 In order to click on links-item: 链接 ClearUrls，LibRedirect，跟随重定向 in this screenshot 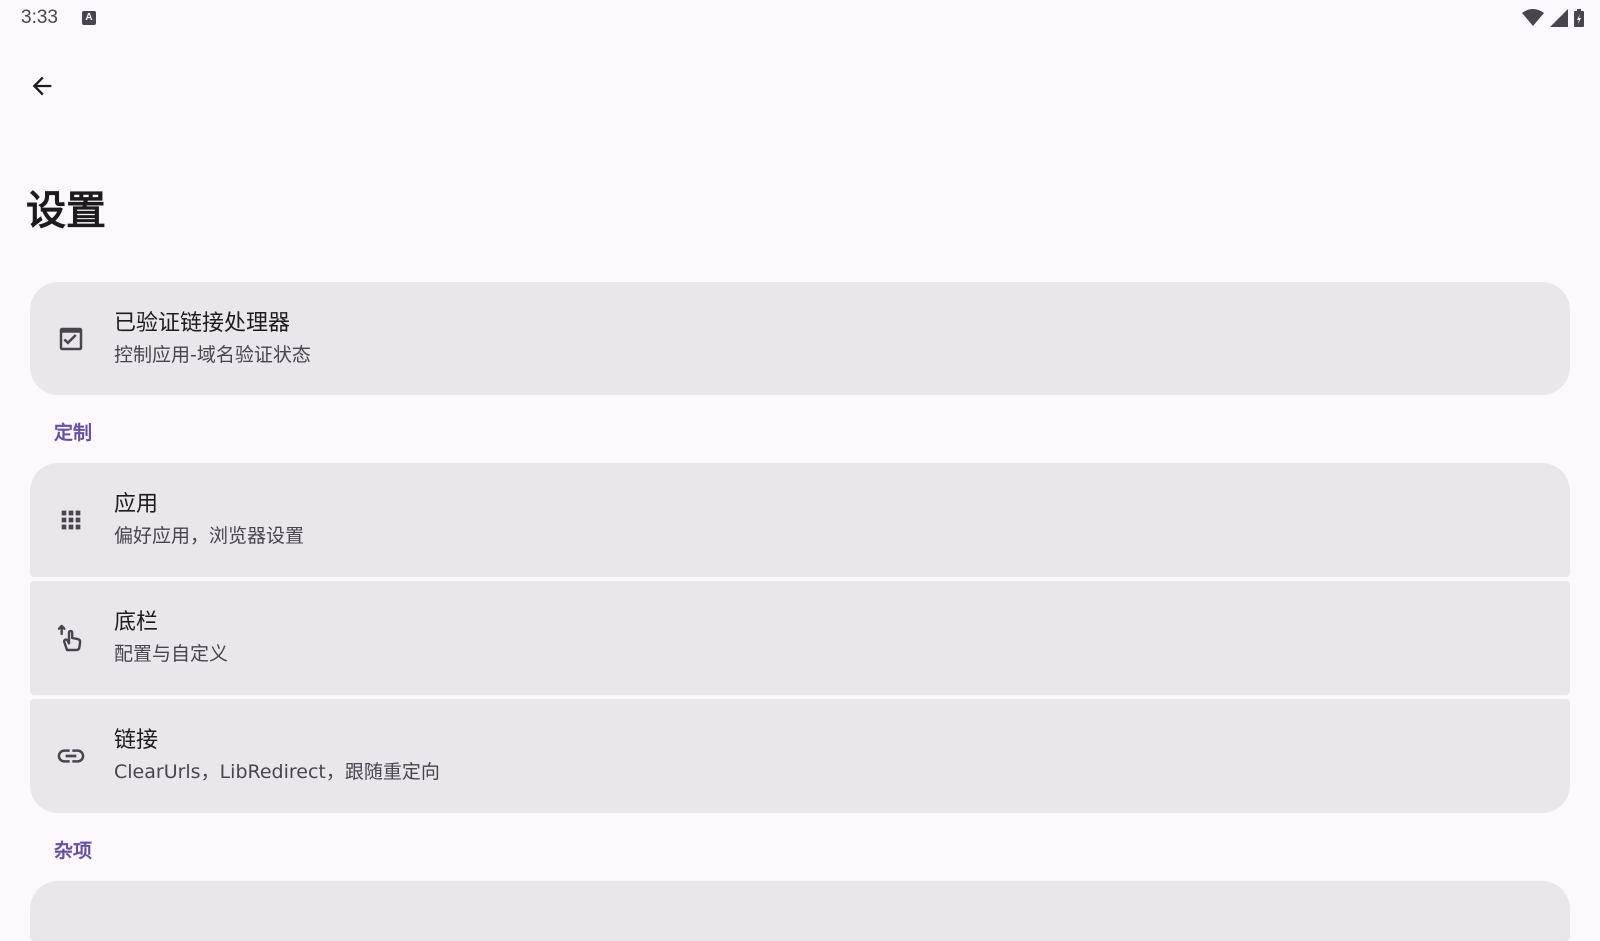, I will do `click(800, 756)`.